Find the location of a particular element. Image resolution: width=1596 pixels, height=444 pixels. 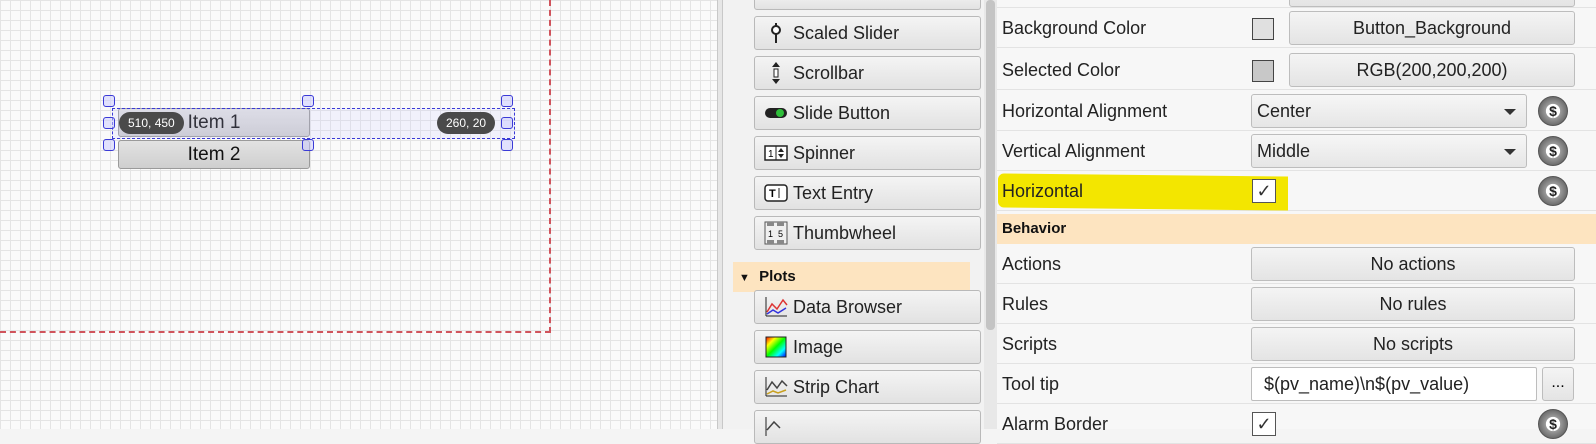

property-label: Tool tip is located at coordinates (1031, 384).